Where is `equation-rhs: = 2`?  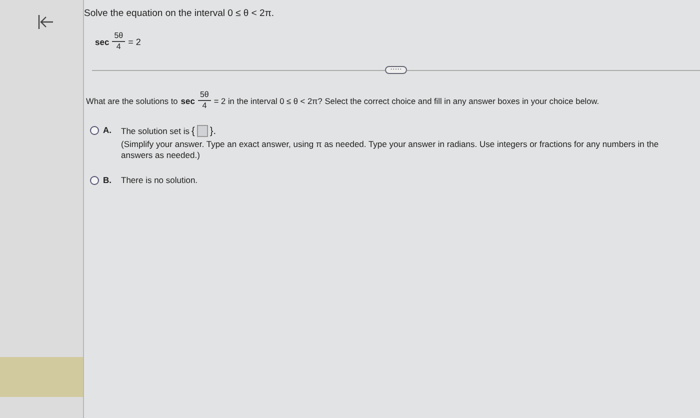 equation-rhs: = 2 is located at coordinates (134, 41).